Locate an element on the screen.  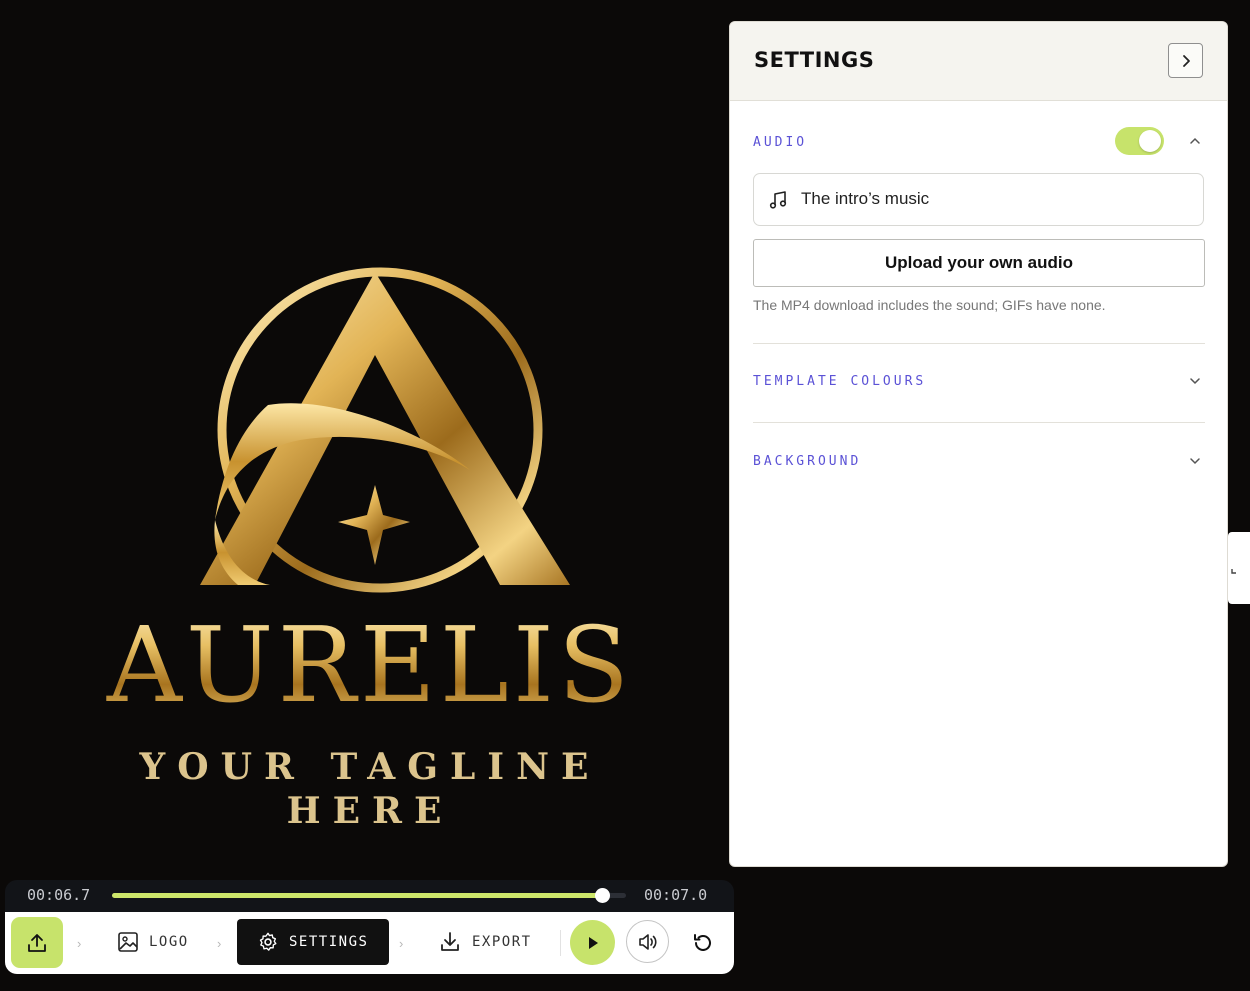
timeline-track is located at coordinates (369, 895).